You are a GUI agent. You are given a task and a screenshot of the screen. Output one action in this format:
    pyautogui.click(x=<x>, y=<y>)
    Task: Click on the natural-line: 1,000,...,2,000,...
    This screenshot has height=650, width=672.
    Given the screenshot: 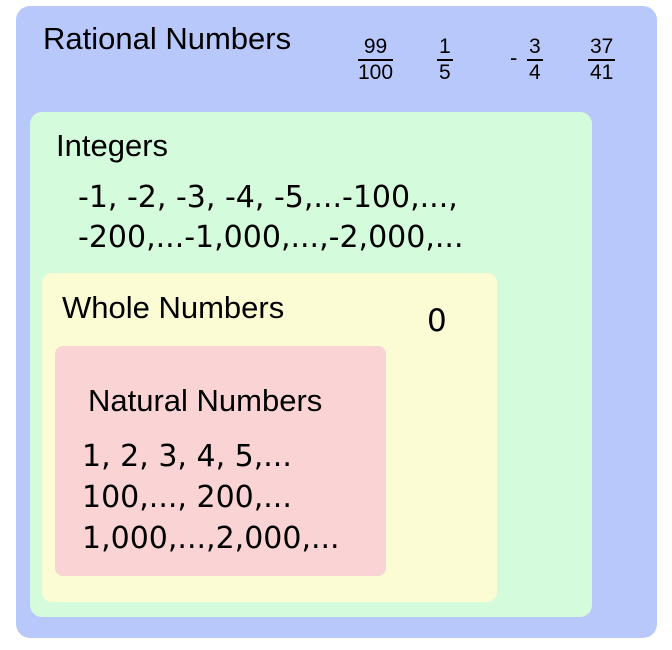 What is the action you would take?
    pyautogui.click(x=211, y=538)
    